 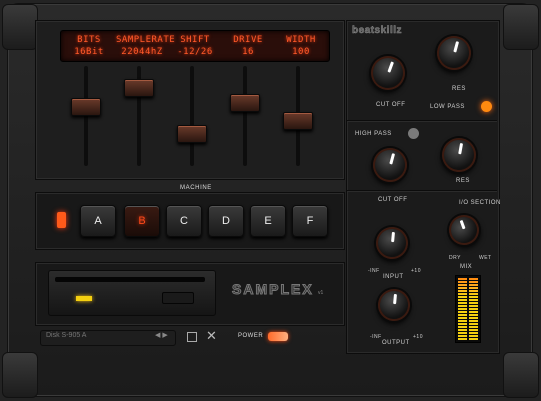 I want to click on highpass-cutoff-label: CUT OFF, so click(x=393, y=200).